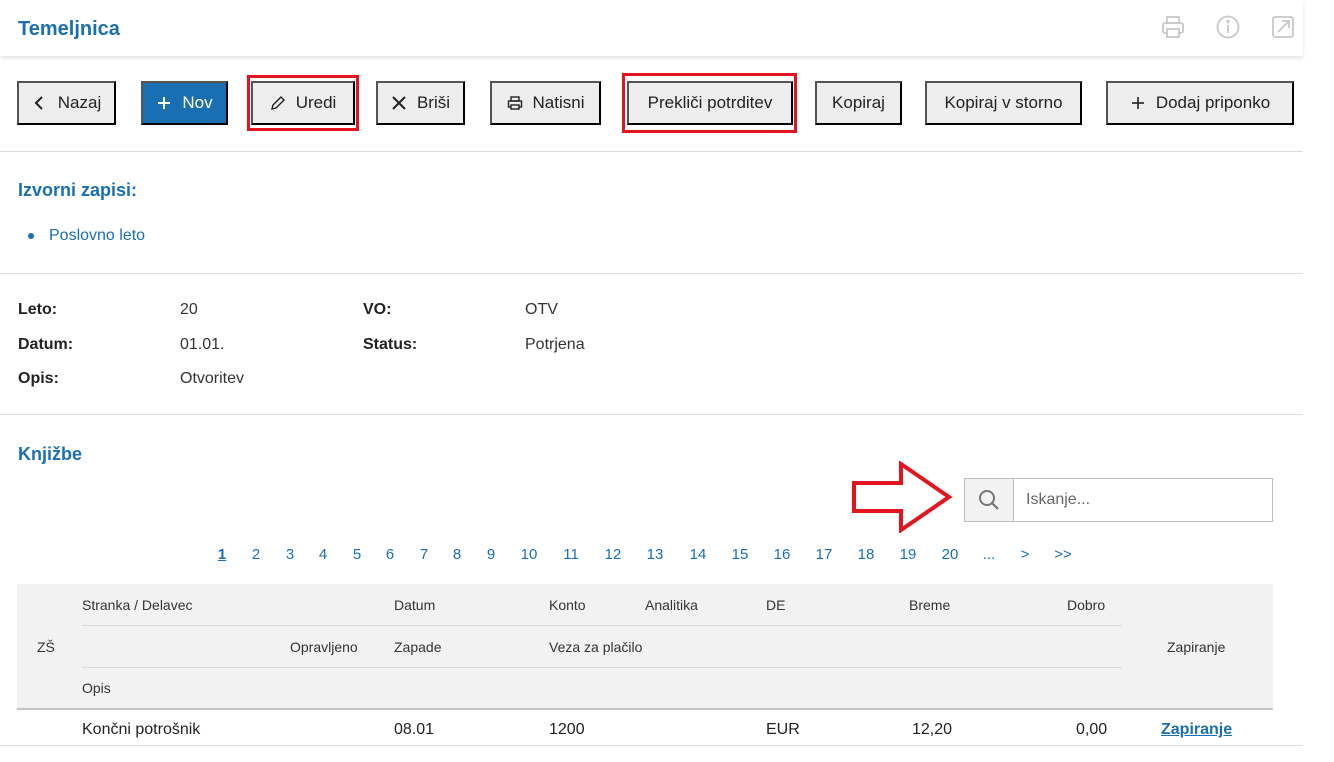  Describe the element at coordinates (141, 729) in the screenshot. I see `party-cell: Končni potrošnik` at that location.